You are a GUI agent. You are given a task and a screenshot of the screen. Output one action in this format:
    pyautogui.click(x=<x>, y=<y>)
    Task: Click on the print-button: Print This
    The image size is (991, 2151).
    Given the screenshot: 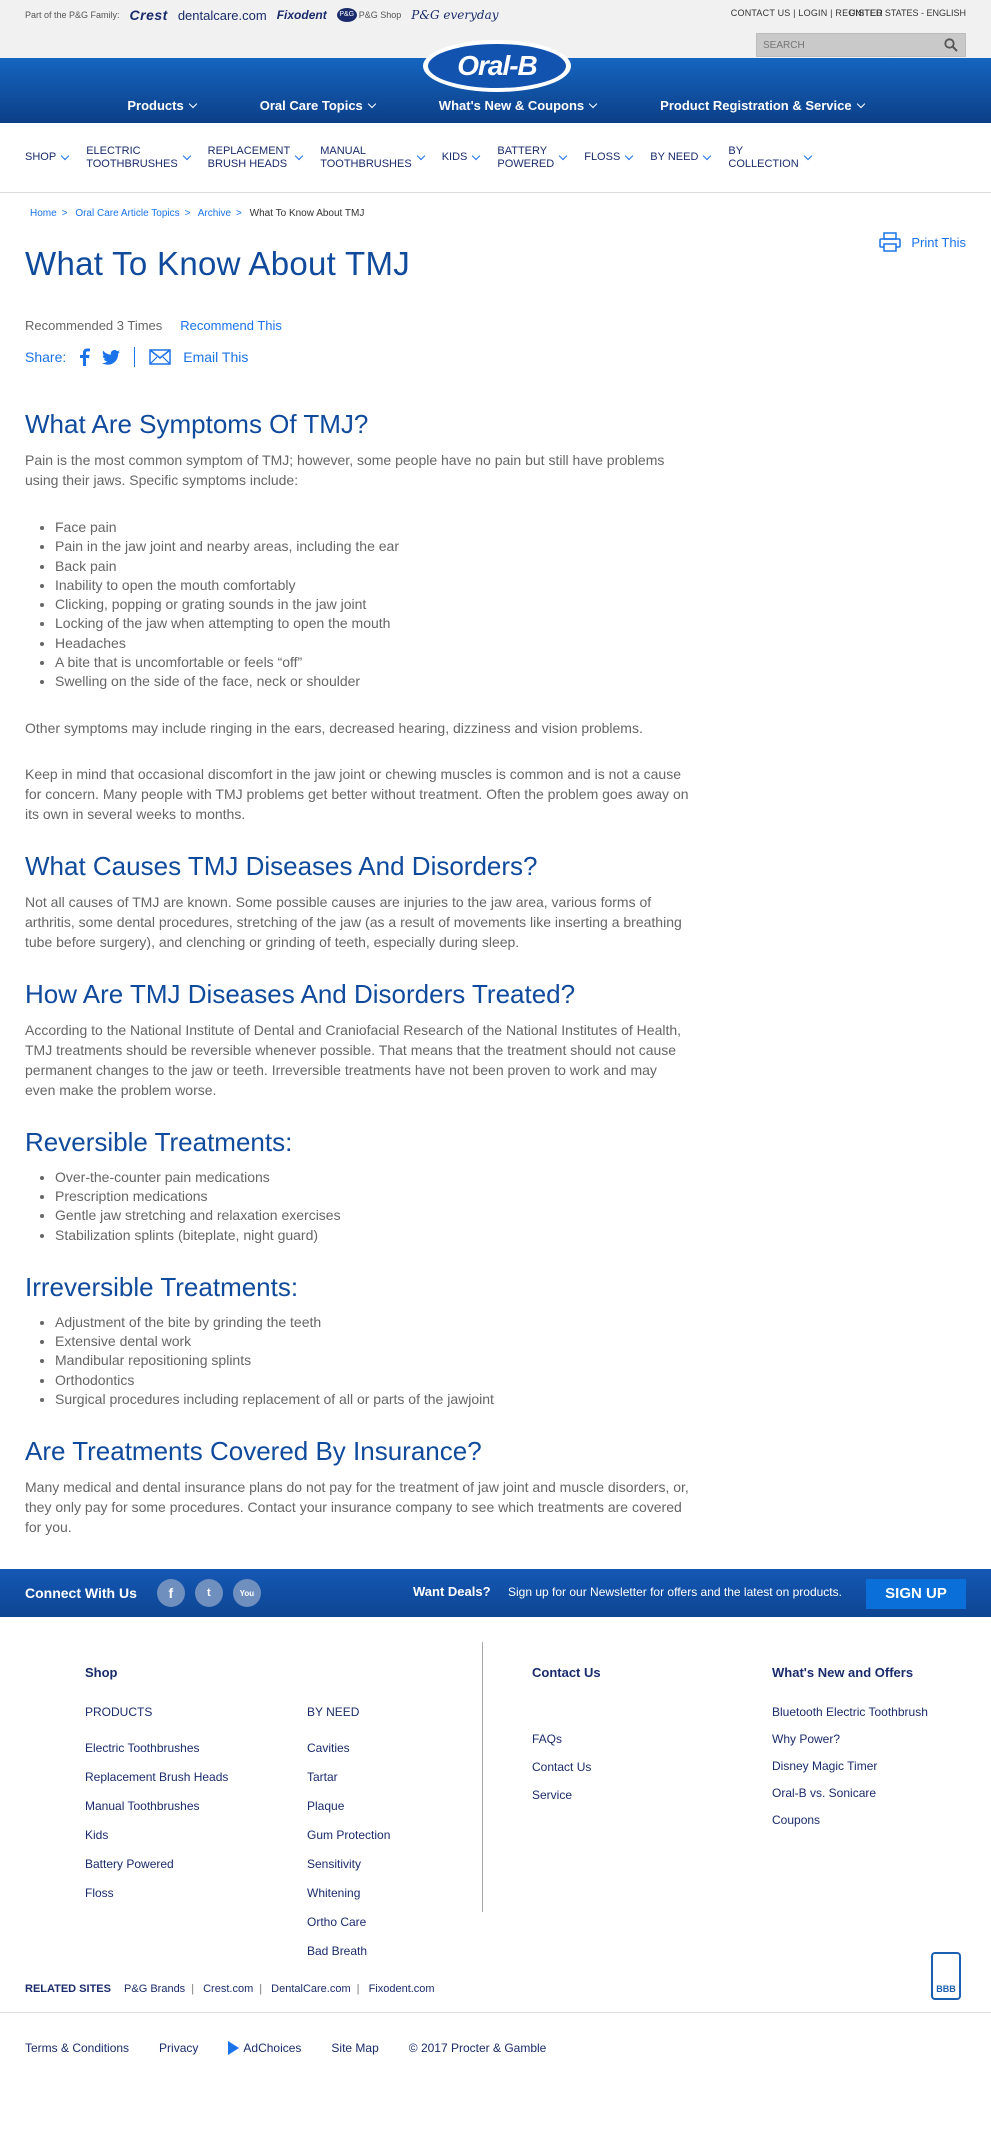 What is the action you would take?
    pyautogui.click(x=922, y=242)
    